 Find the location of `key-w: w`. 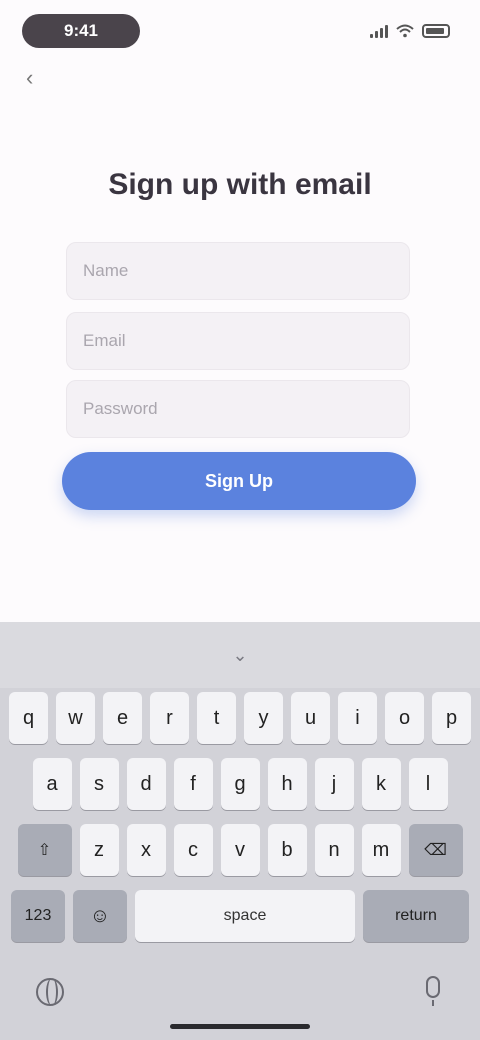

key-w: w is located at coordinates (75, 718).